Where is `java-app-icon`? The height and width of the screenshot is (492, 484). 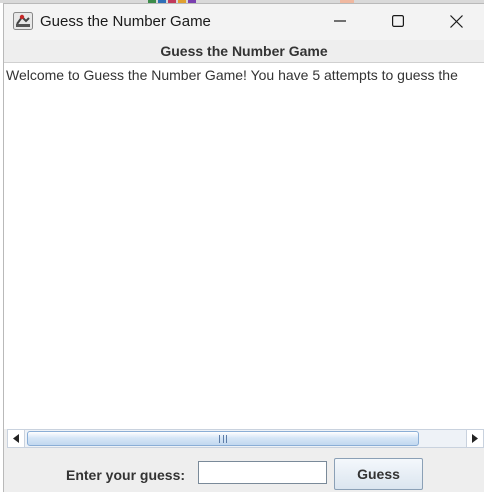
java-app-icon is located at coordinates (23, 21).